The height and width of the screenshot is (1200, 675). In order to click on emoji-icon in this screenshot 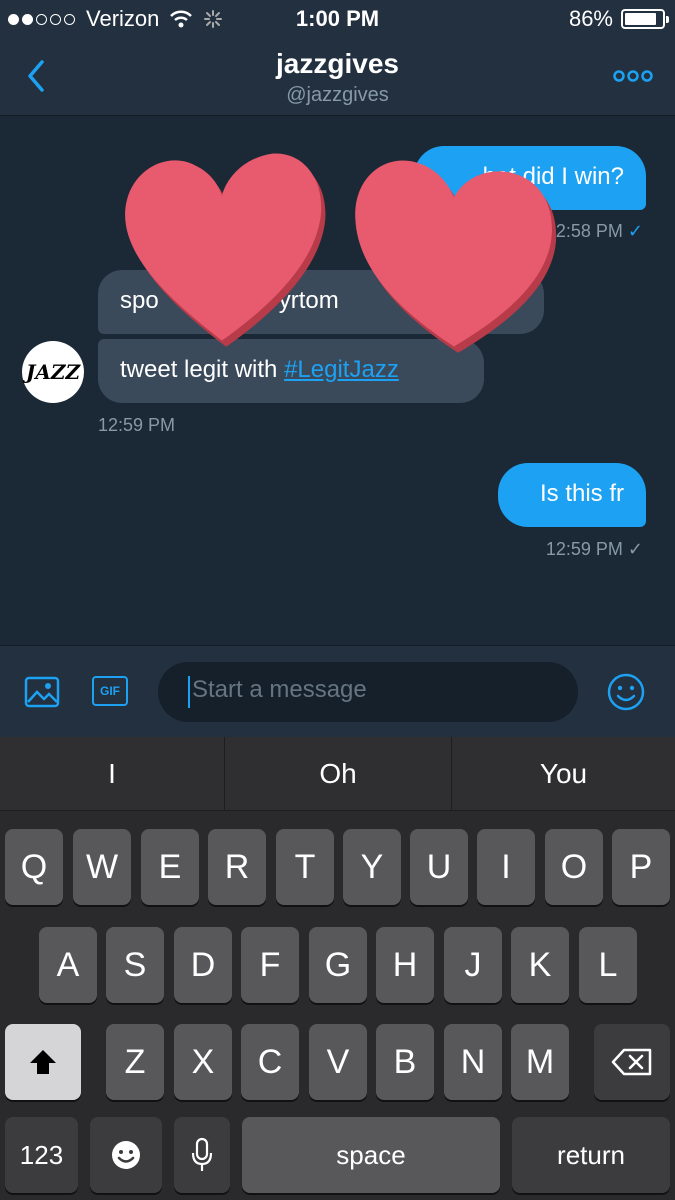, I will do `click(626, 692)`.